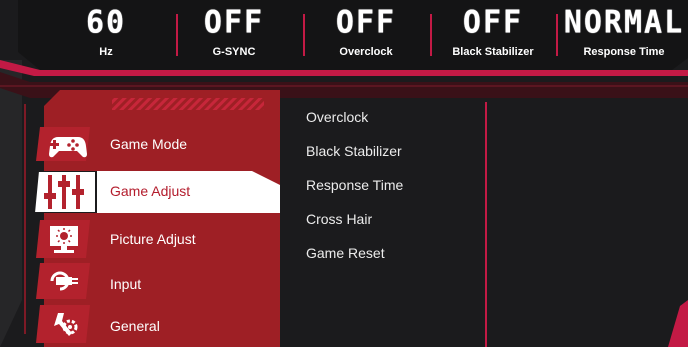 The width and height of the screenshot is (688, 347). What do you see at coordinates (150, 191) in the screenshot?
I see `menu-item-label: Game Adjust` at bounding box center [150, 191].